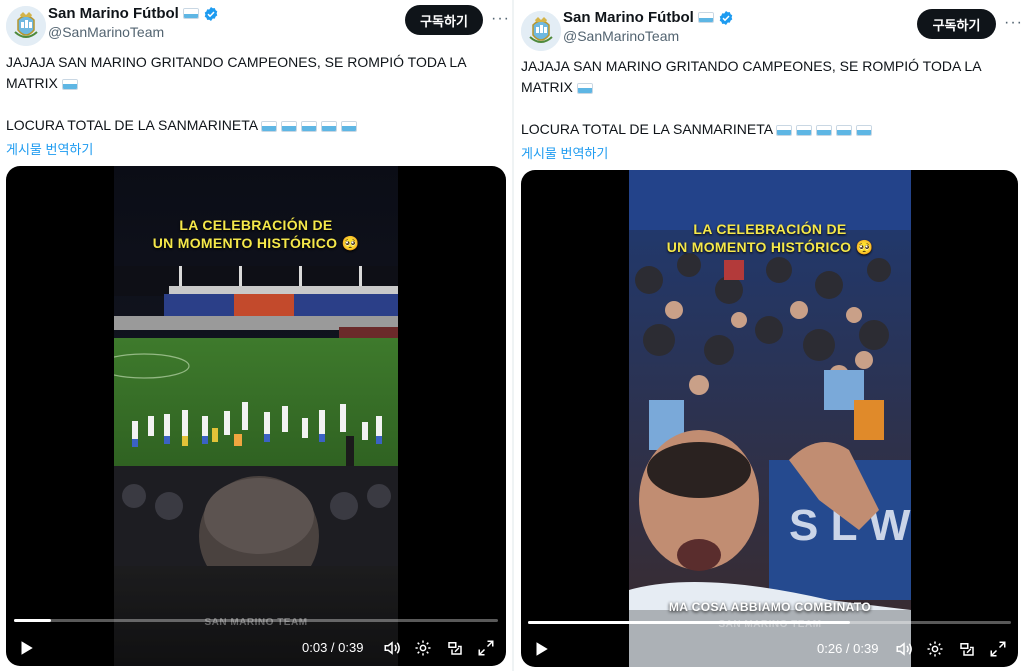 The width and height of the screenshot is (1024, 671). Describe the element at coordinates (770, 607) in the screenshot. I see `video-subtitle: MA COSA ABBIAMO COMBINATO` at that location.